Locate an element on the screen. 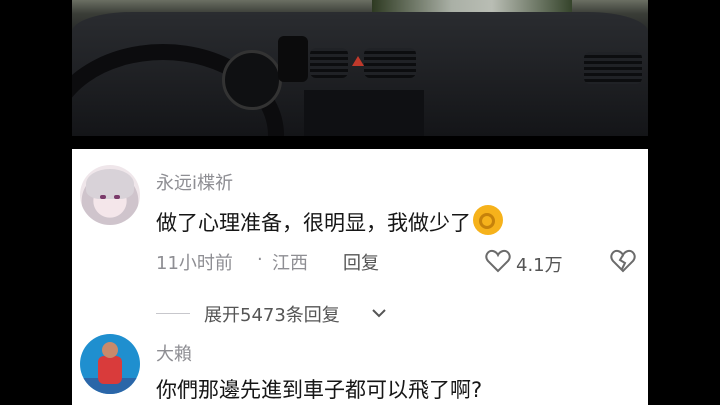 The height and width of the screenshot is (405, 720). chevron-down-icon is located at coordinates (379, 313).